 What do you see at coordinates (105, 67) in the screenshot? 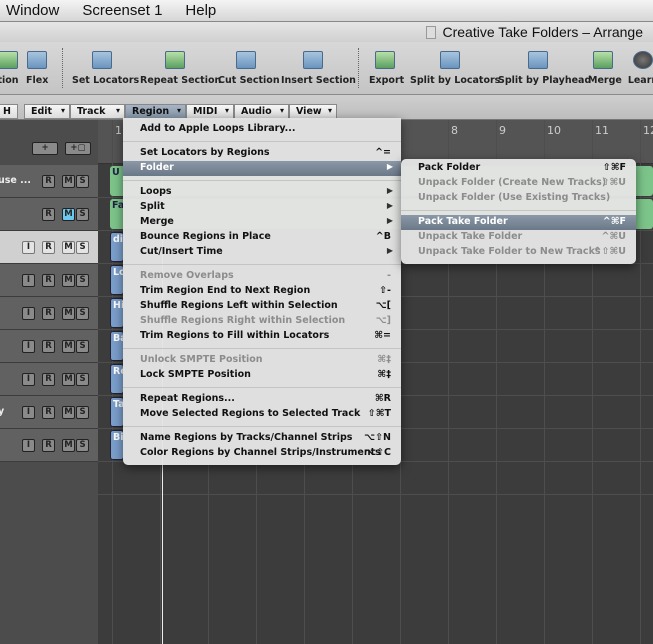
I see `toolbar-set-locators-button: Set Locators` at bounding box center [105, 67].